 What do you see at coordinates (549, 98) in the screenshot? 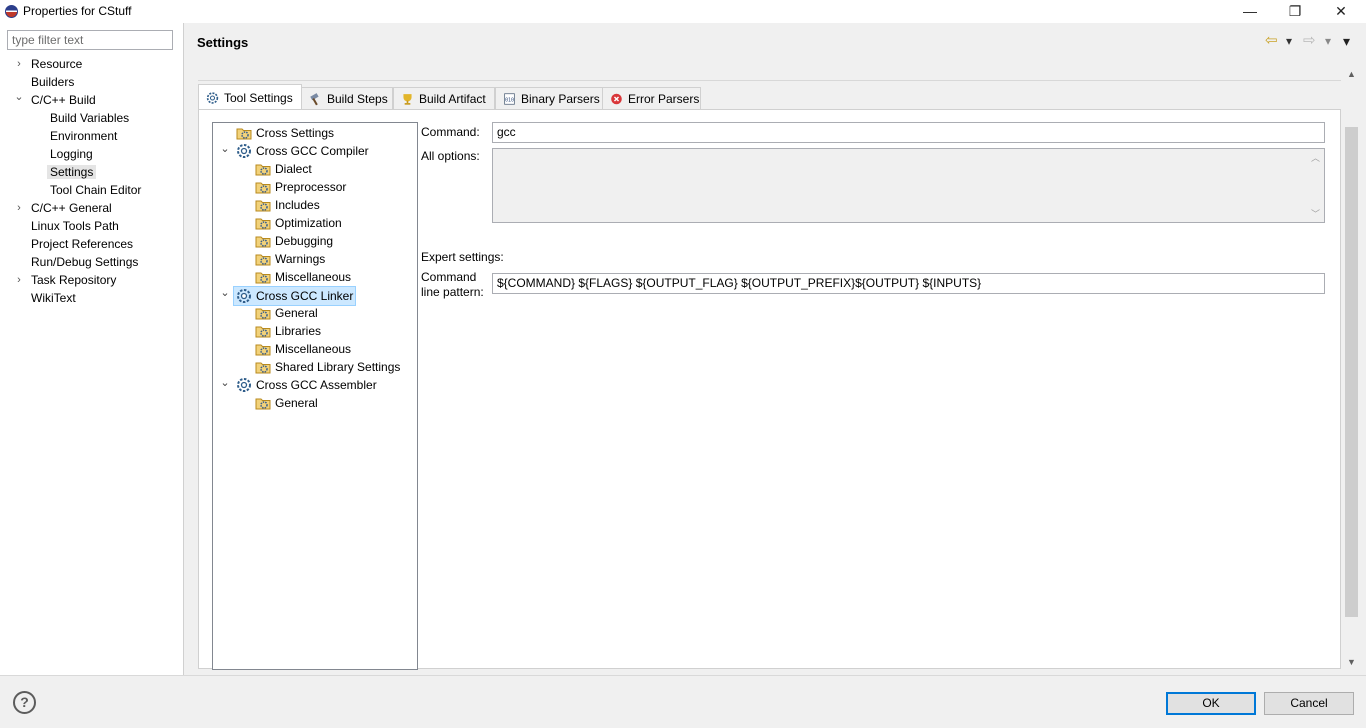
I see `tab-binary-parsers: 010 Binary Parsers` at bounding box center [549, 98].